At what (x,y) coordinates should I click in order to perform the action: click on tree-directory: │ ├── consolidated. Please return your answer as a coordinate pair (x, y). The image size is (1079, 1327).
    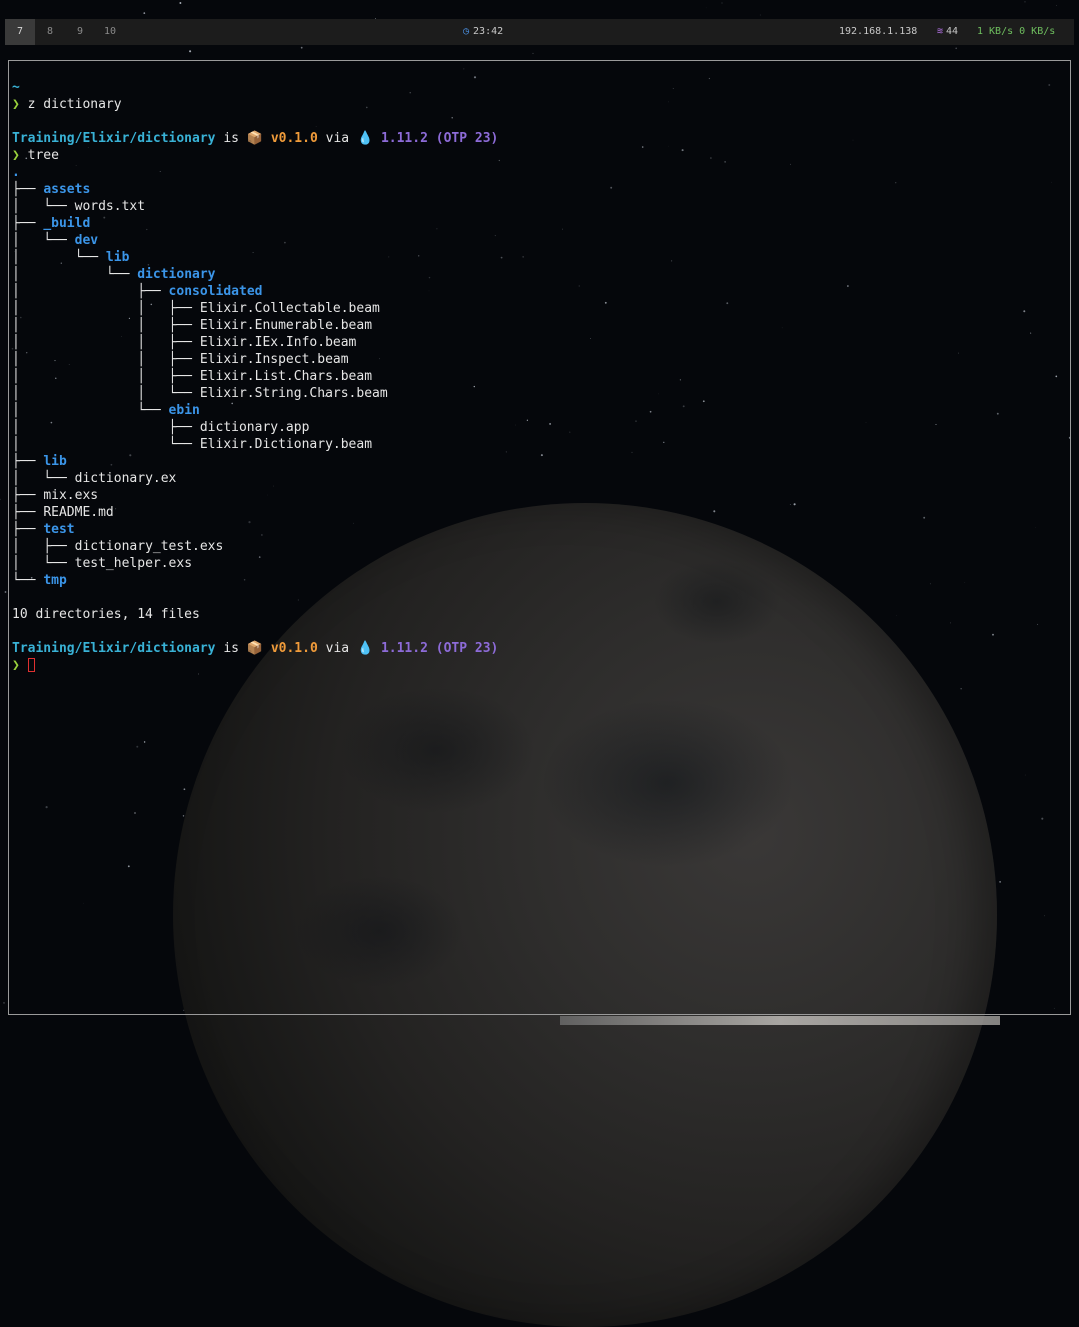
    Looking at the image, I should click on (255, 291).